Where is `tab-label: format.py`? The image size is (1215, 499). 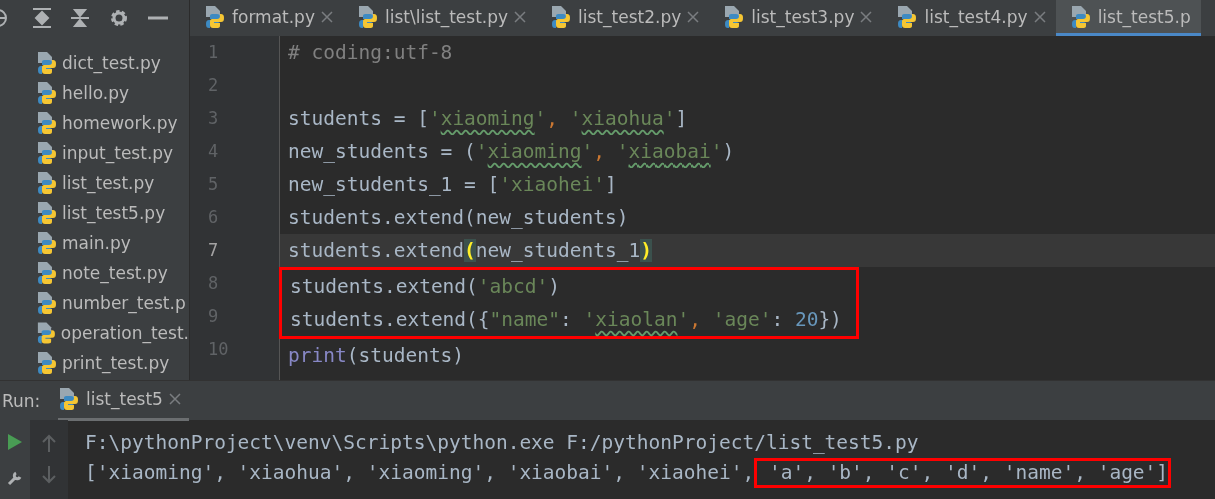
tab-label: format.py is located at coordinates (273, 16).